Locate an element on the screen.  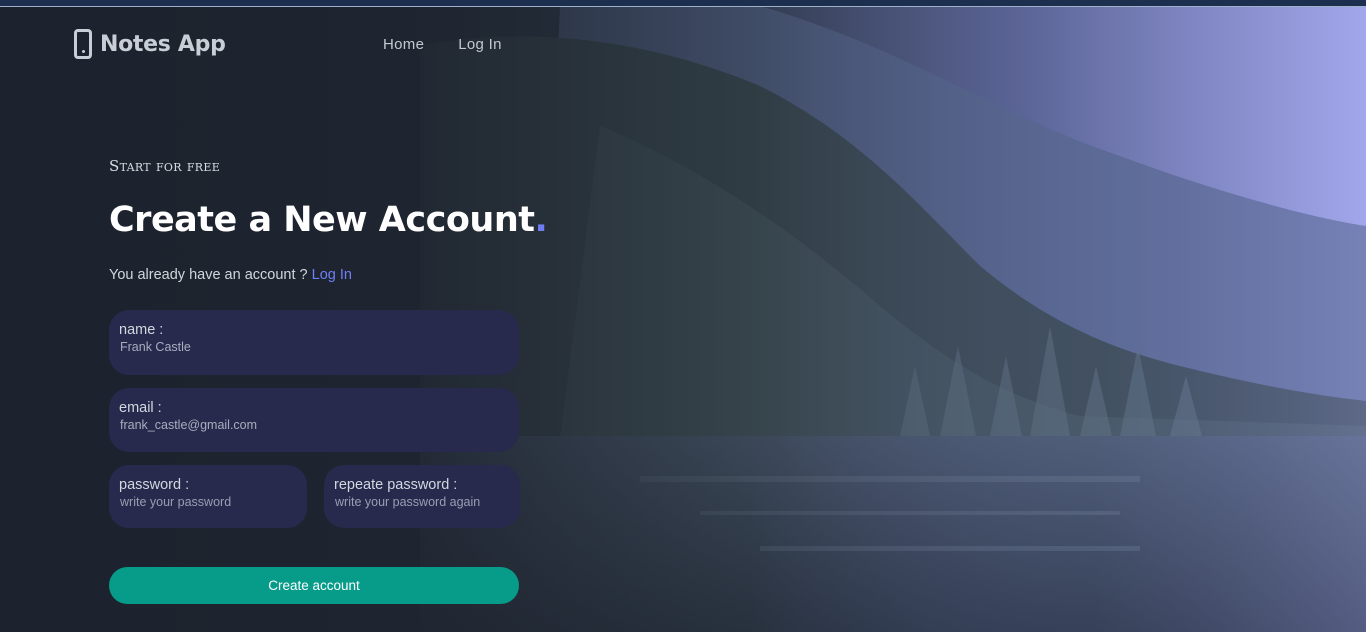
name-field: name : is located at coordinates (314, 342).